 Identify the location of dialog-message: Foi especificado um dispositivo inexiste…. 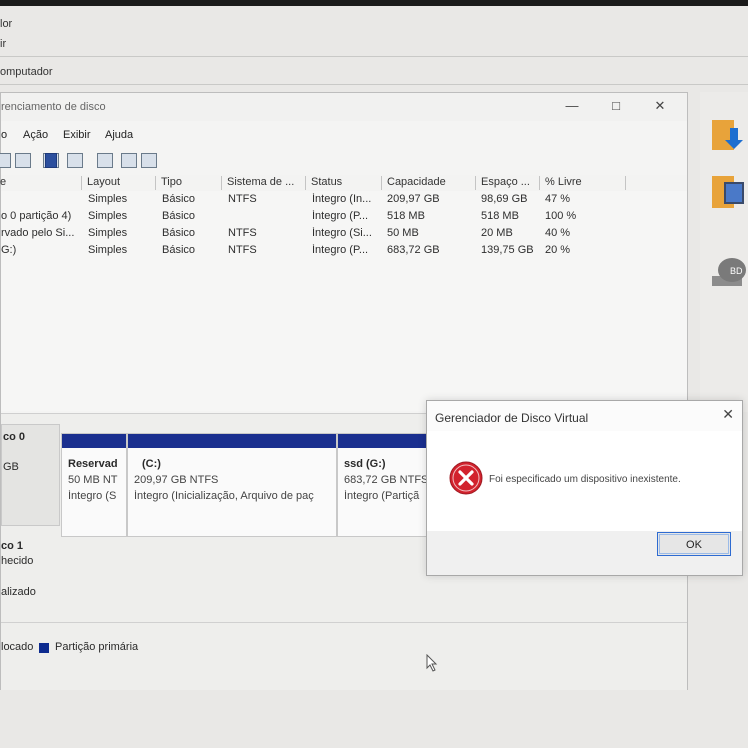
(585, 479).